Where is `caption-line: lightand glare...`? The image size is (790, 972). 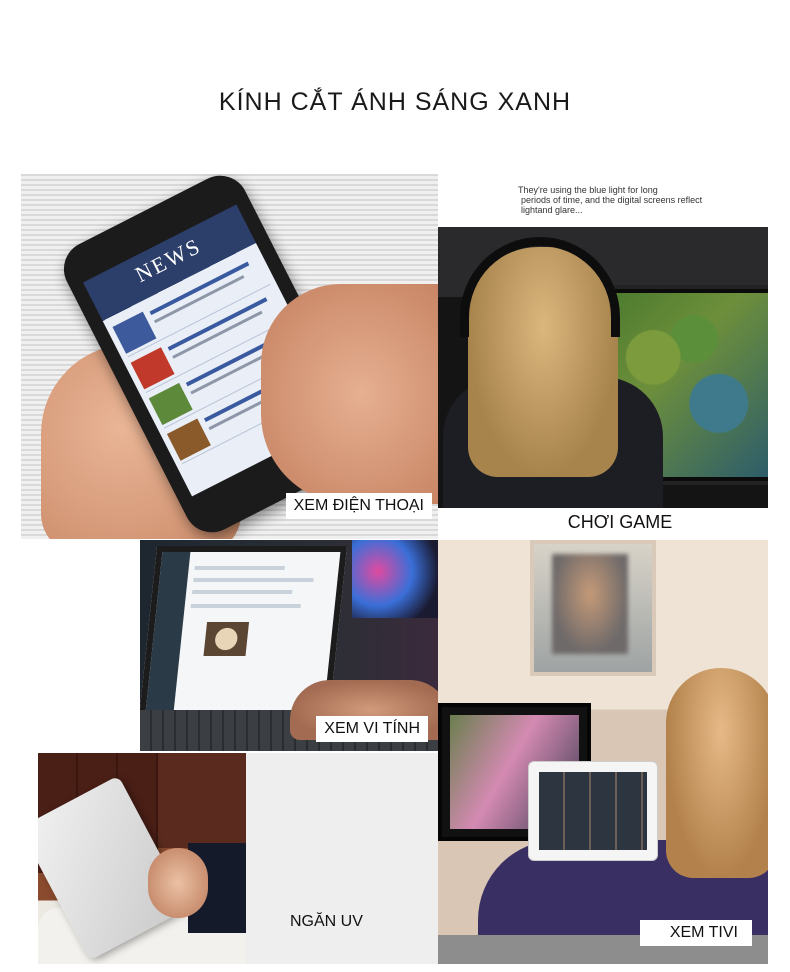 caption-line: lightand glare... is located at coordinates (552, 210).